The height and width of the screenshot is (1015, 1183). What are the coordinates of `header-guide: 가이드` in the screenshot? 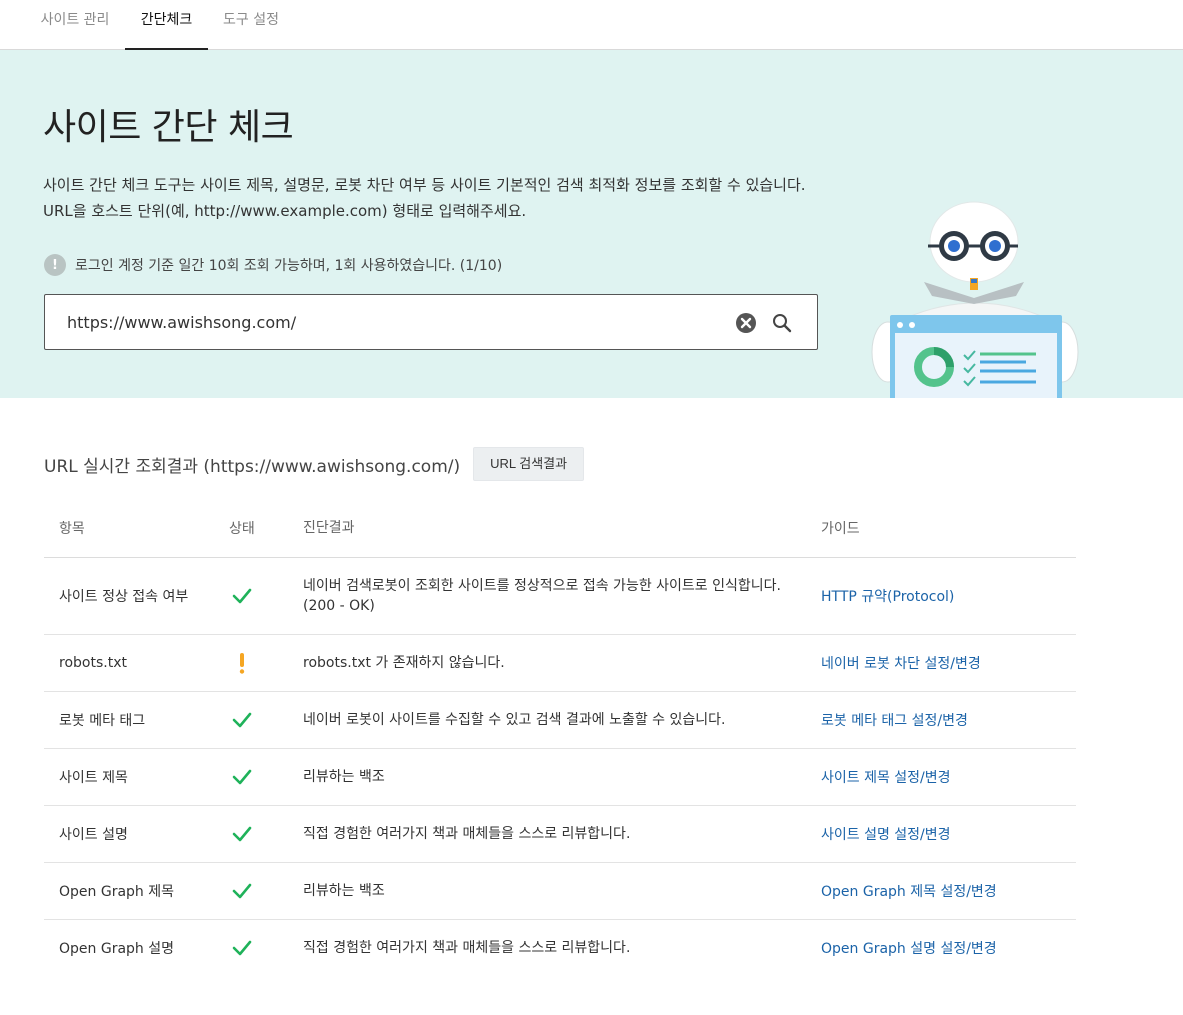 It's located at (948, 529).